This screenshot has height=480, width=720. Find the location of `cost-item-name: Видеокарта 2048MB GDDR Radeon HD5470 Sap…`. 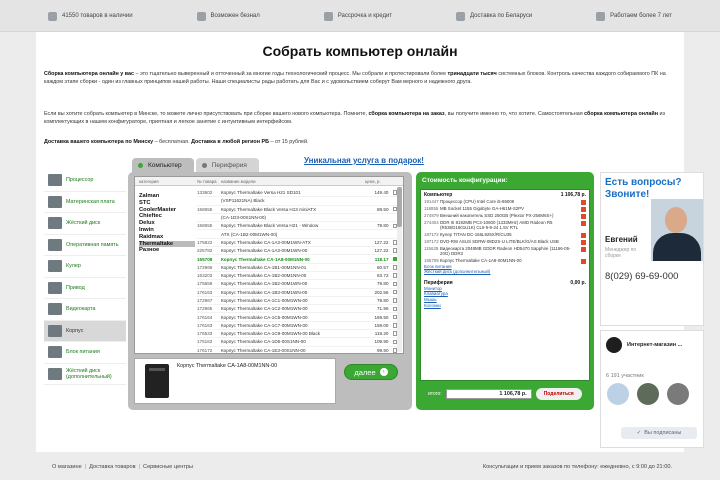

cost-item-name: Видеокарта 2048MB GDDR Radeon HD5470 Sap… is located at coordinates (505, 251).